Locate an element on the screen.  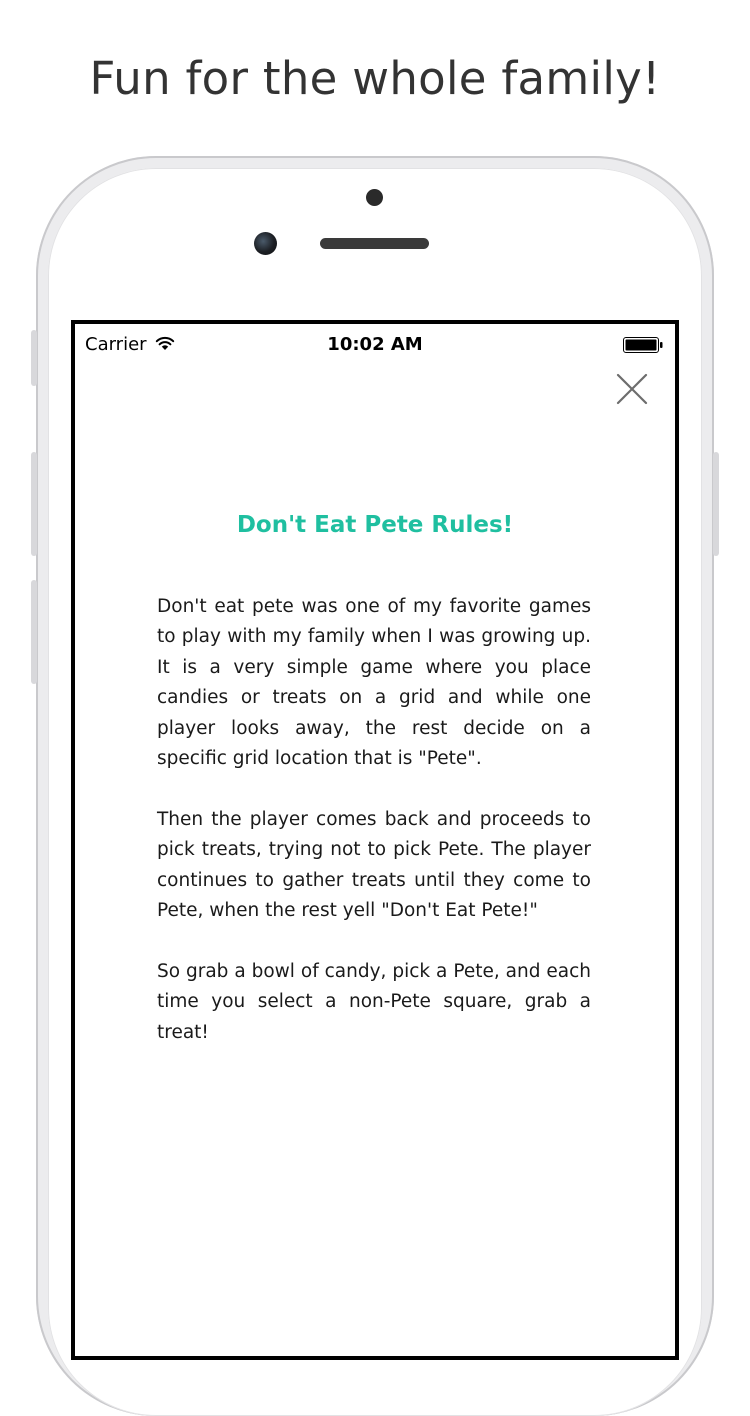
status-bar: Carrier 10:02 AM is located at coordinates (375, 344).